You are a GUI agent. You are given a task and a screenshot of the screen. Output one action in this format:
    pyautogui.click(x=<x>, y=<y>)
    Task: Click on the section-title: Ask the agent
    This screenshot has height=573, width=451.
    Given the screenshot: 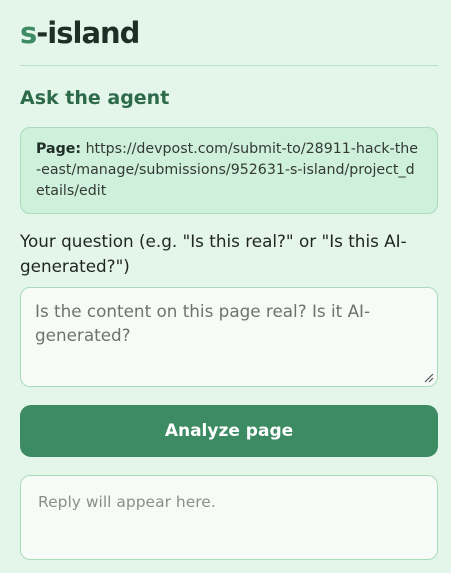 What is the action you would take?
    pyautogui.click(x=95, y=98)
    